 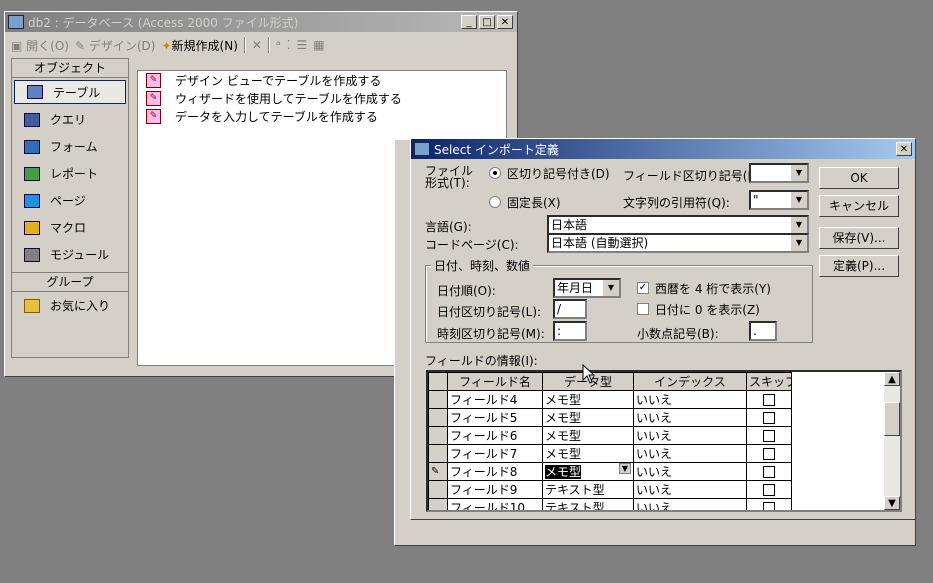 What do you see at coordinates (859, 206) in the screenshot?
I see `cancel-button: キャンセル` at bounding box center [859, 206].